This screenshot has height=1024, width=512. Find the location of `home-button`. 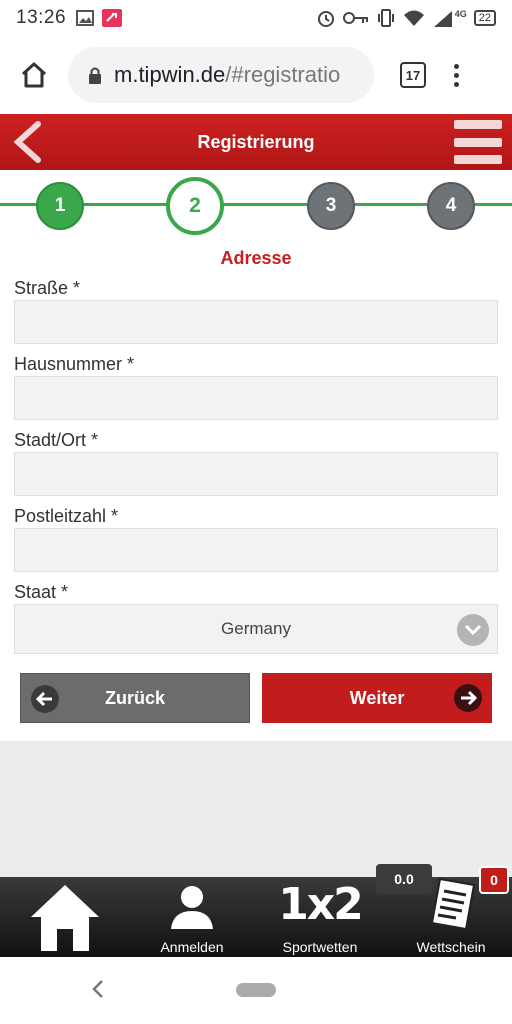

home-button is located at coordinates (34, 75).